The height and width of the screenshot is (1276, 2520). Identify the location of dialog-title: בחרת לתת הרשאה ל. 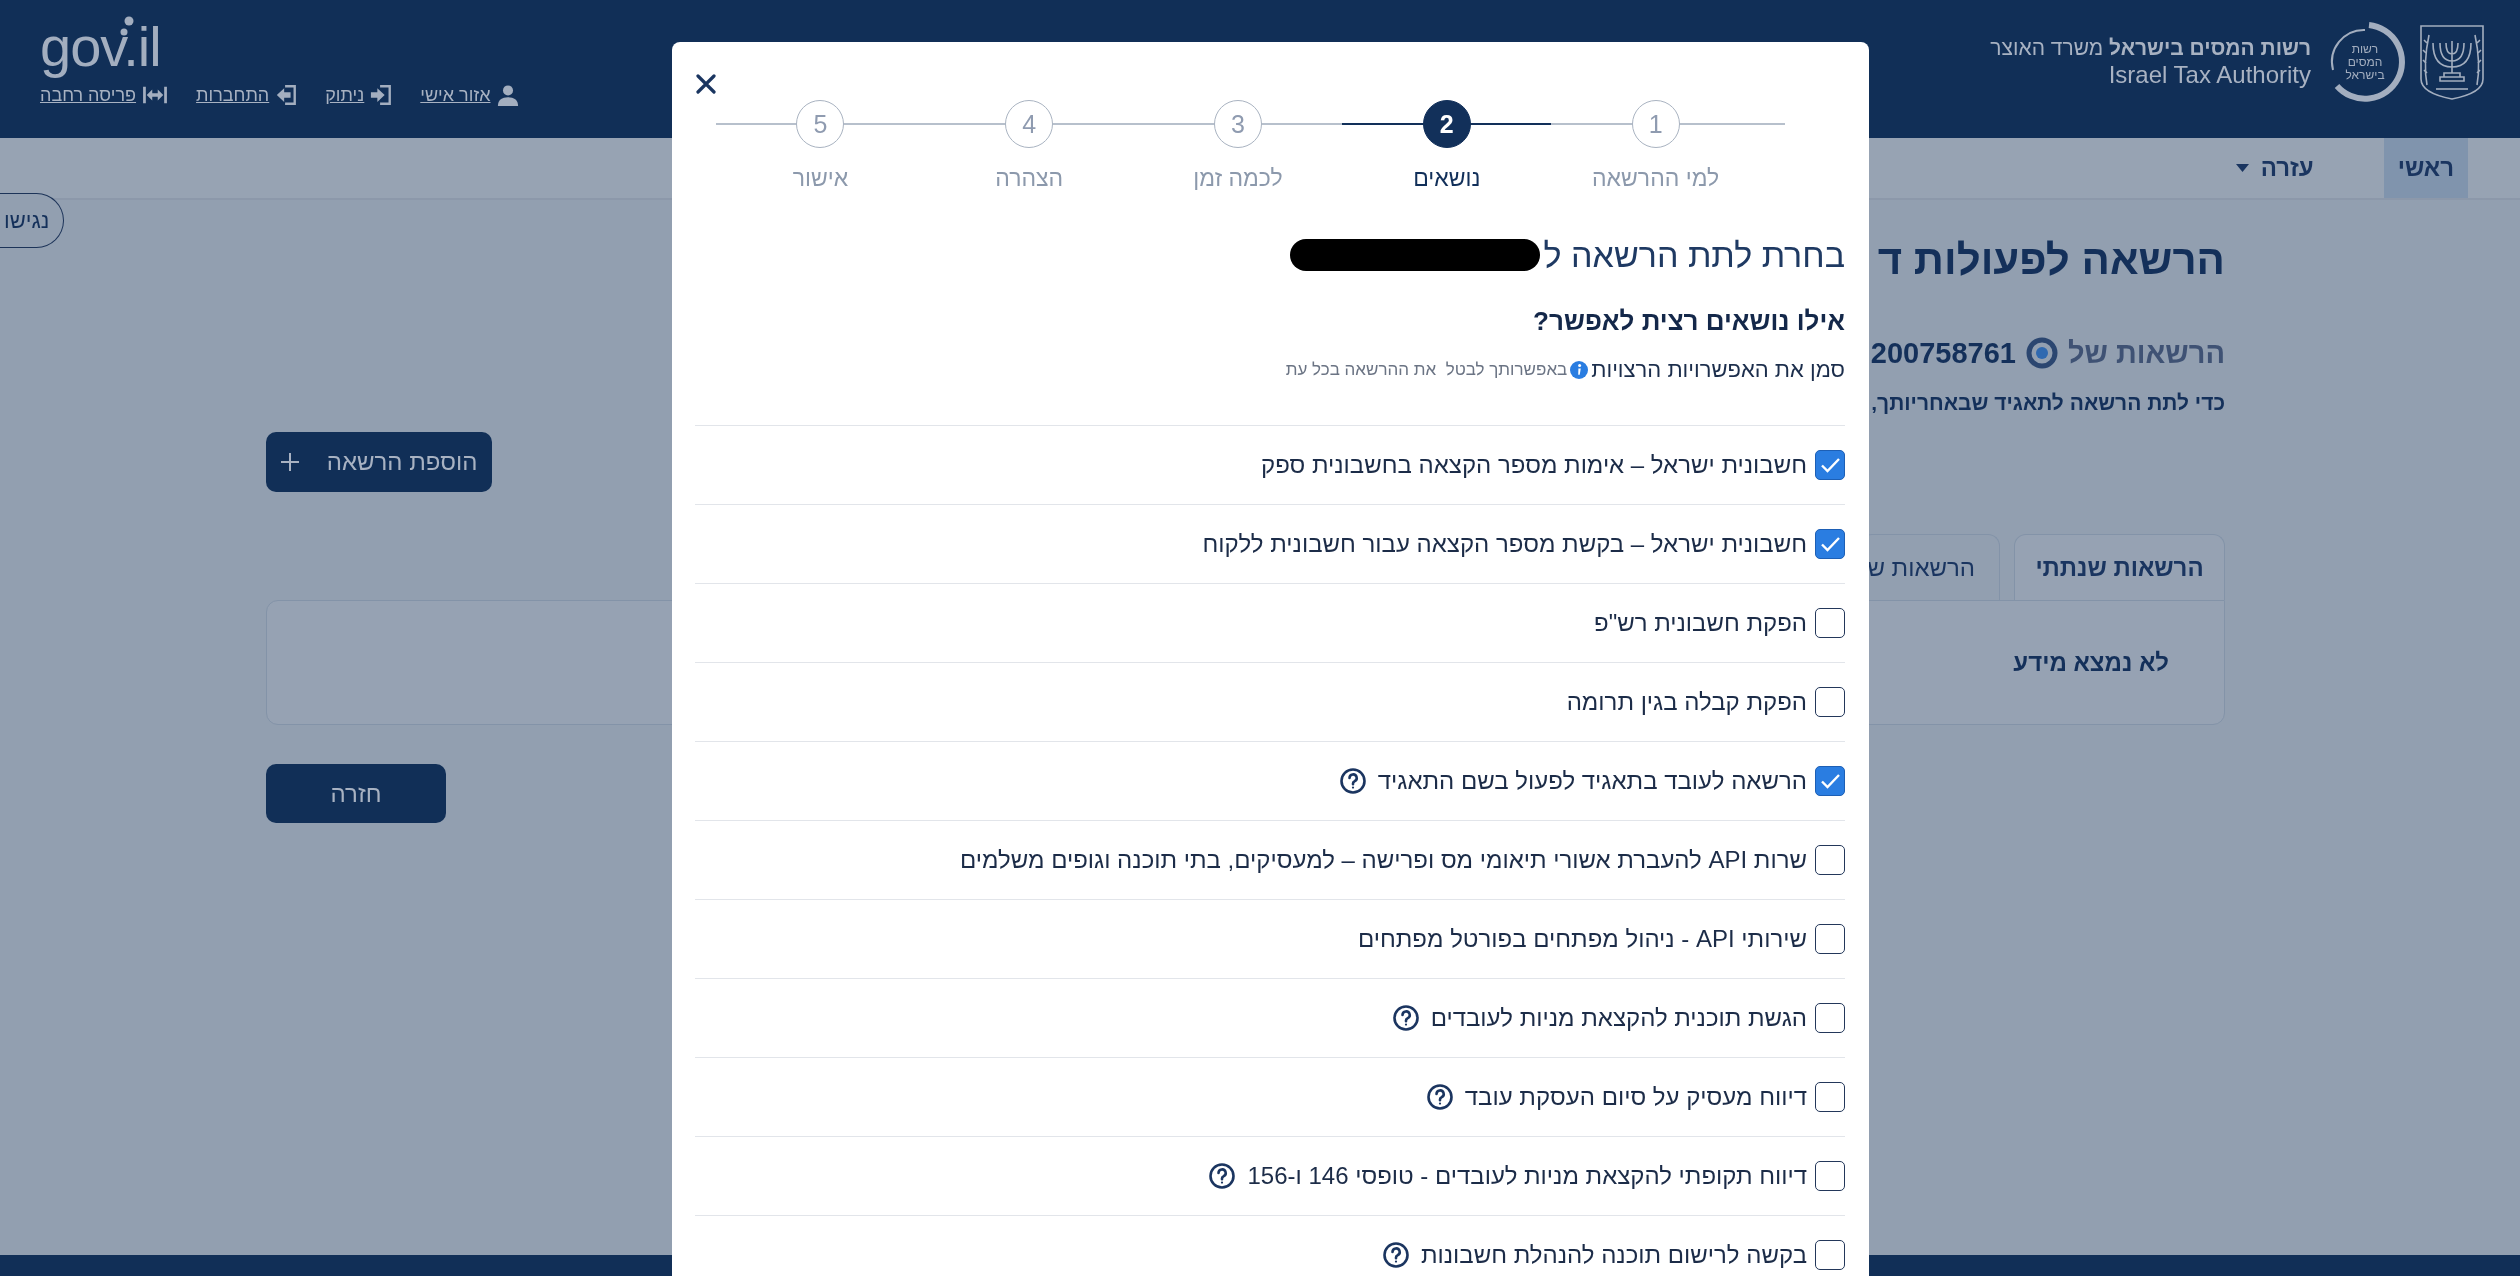
(1694, 255).